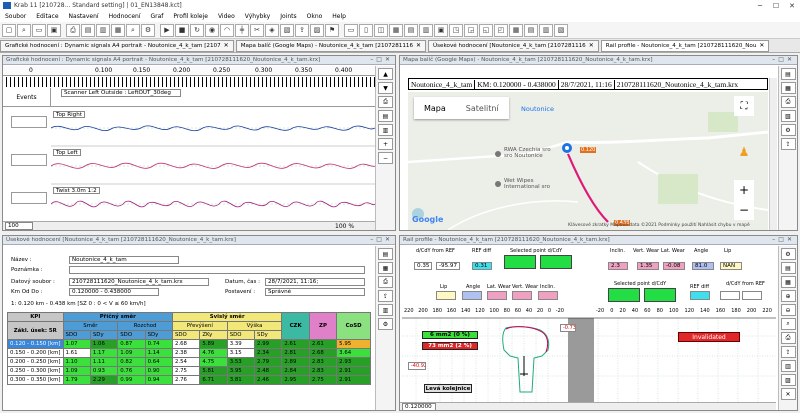 The height and width of the screenshot is (413, 800). What do you see at coordinates (385, 88) in the screenshot?
I see `arrow-down-icon: ▼` at bounding box center [385, 88].